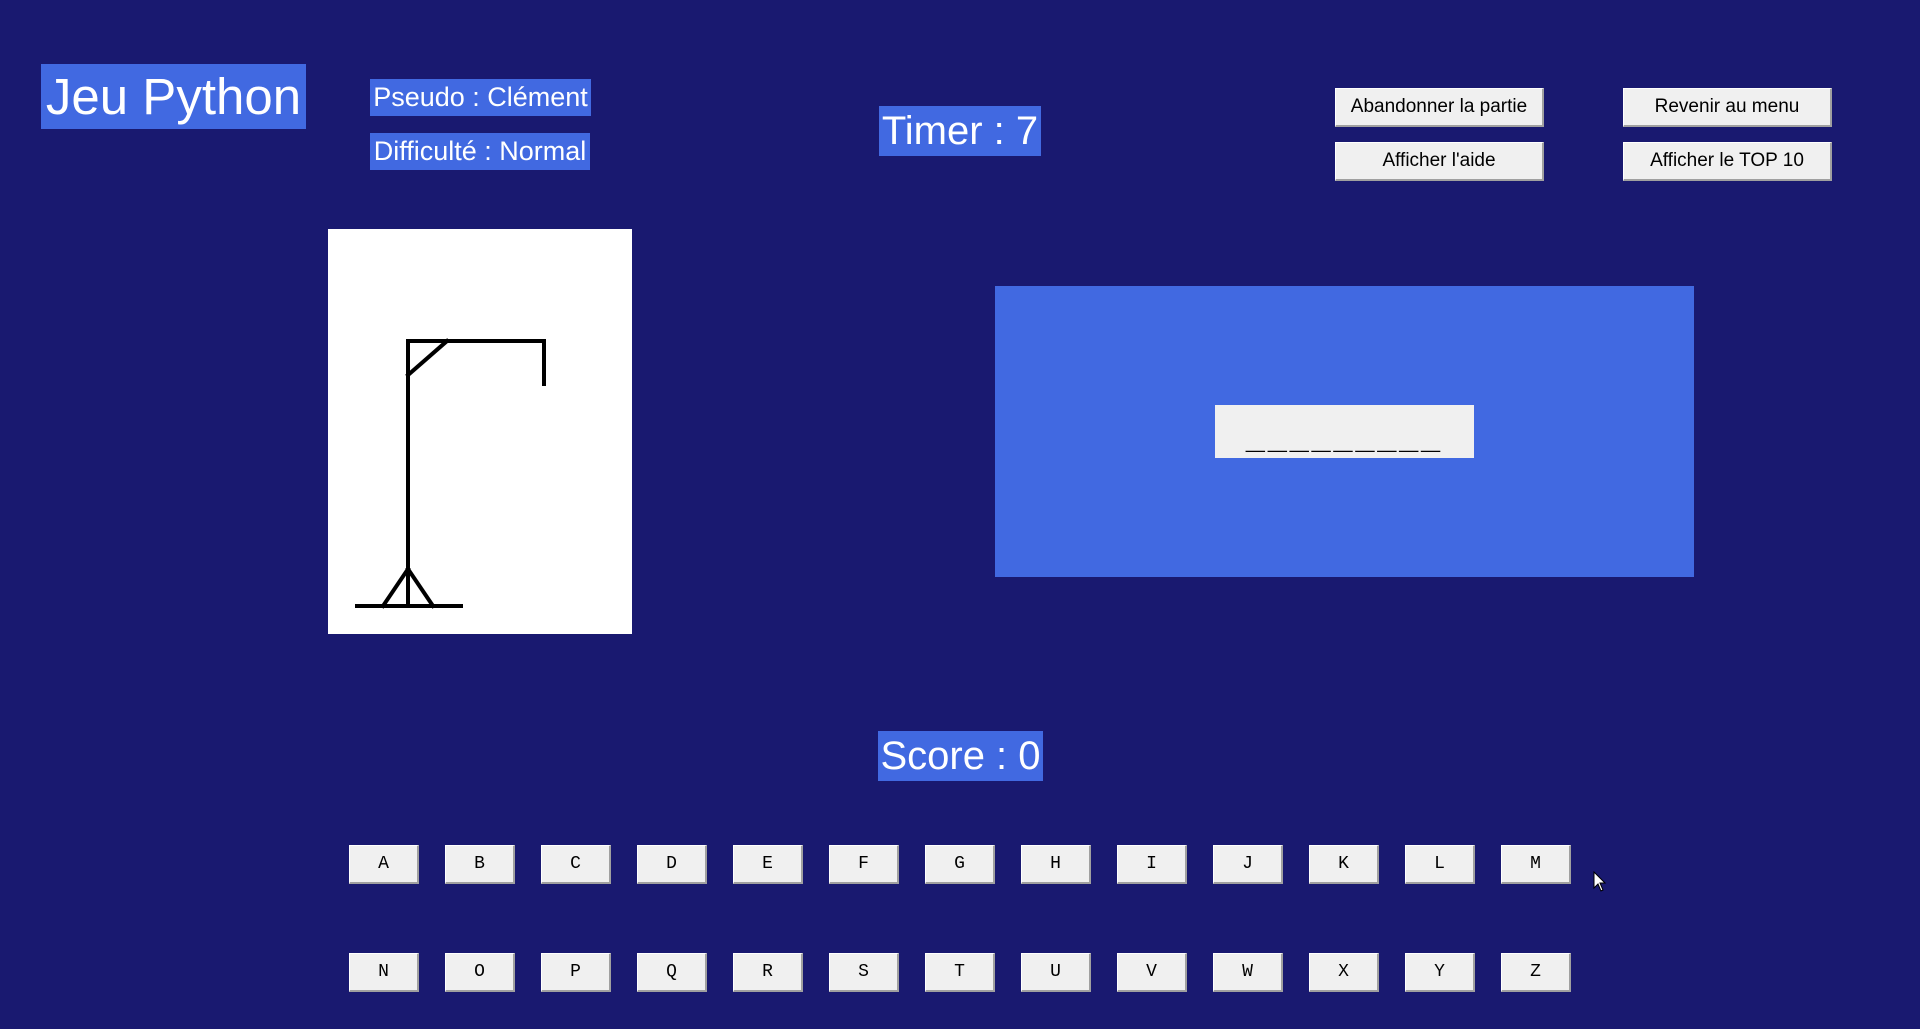  Describe the element at coordinates (1056, 864) in the screenshot. I see `letter-key-h: H` at that location.